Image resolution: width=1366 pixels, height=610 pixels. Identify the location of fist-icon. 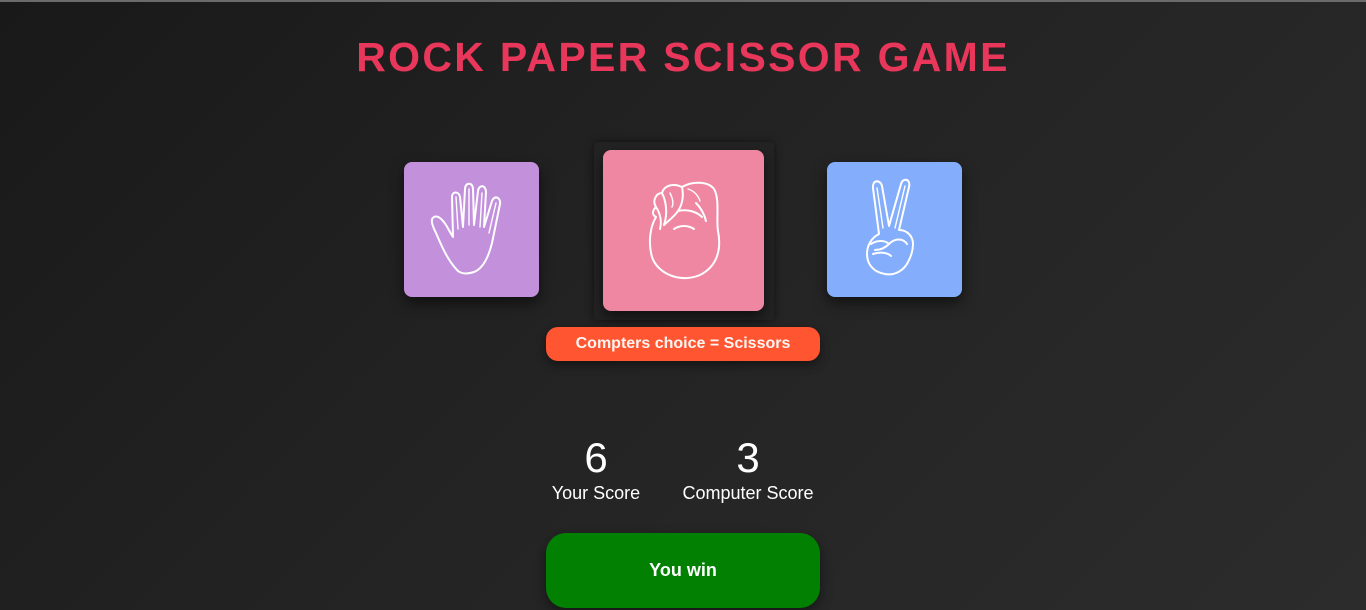
(684, 230).